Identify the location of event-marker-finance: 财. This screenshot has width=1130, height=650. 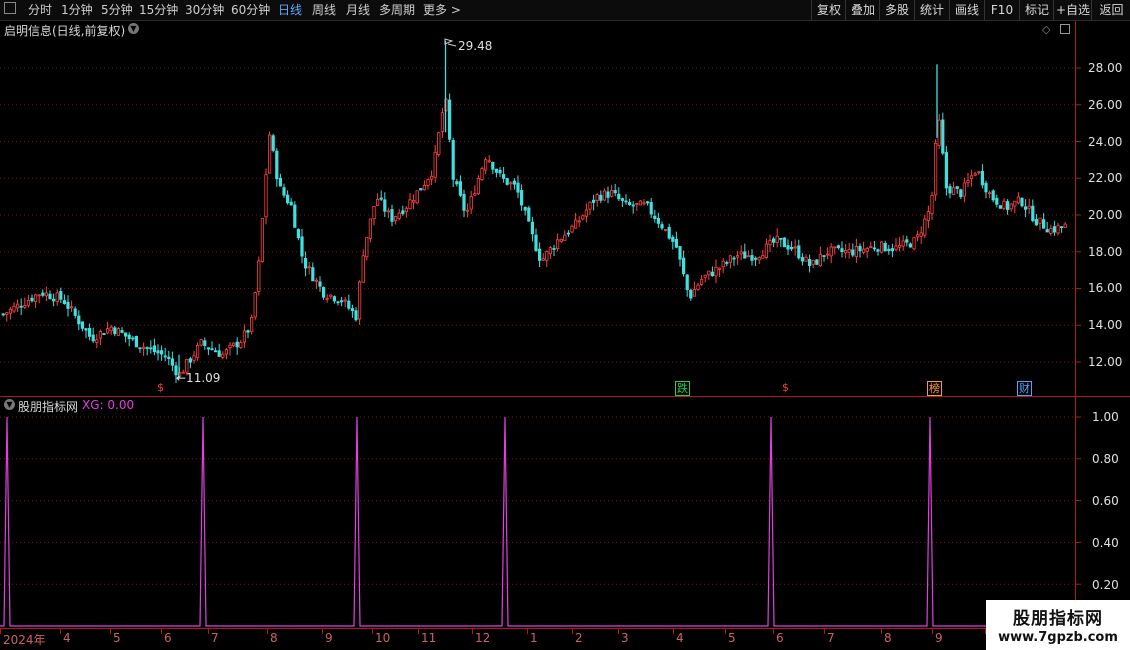
(1024, 388).